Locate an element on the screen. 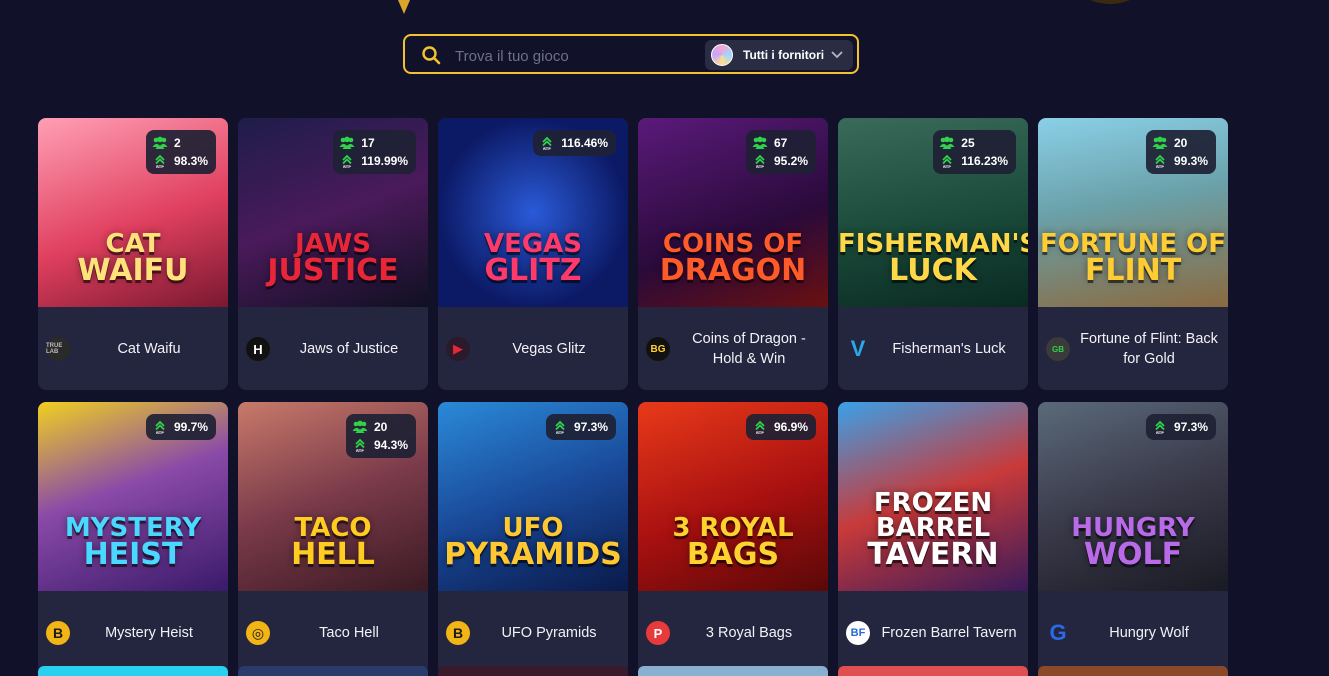 This screenshot has height=676, width=1329. game-card: HUNGRY WOLF RTP 97.3% G Hungry Wolf is located at coordinates (1133, 538).